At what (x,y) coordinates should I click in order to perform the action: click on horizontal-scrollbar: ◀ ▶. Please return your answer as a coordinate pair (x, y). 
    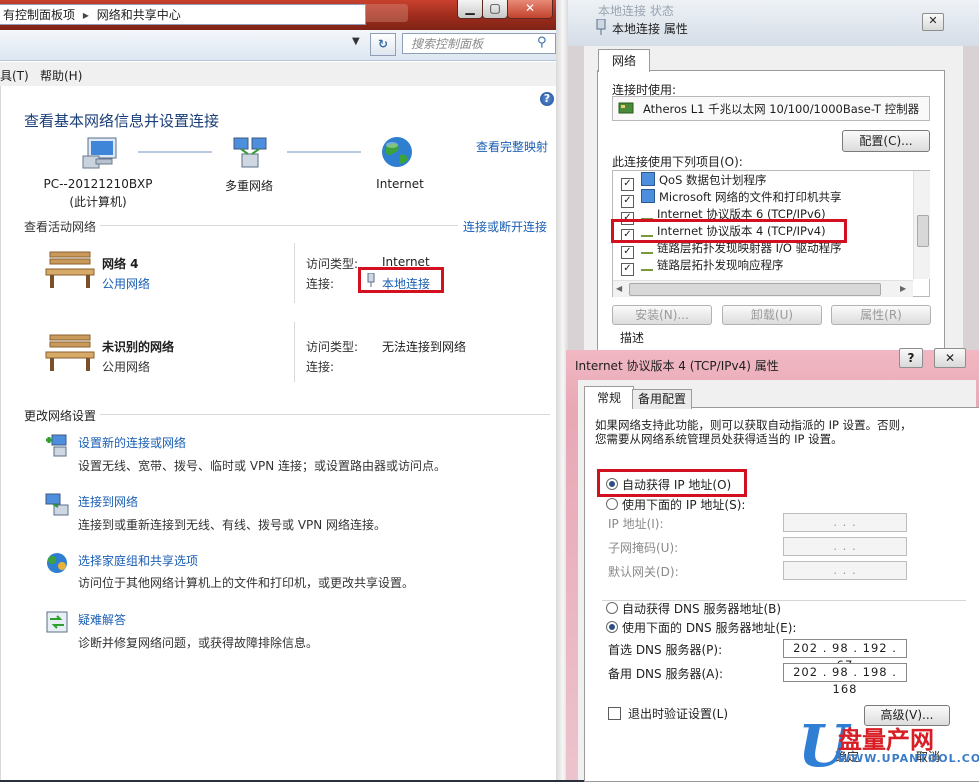
    Looking at the image, I should click on (763, 288).